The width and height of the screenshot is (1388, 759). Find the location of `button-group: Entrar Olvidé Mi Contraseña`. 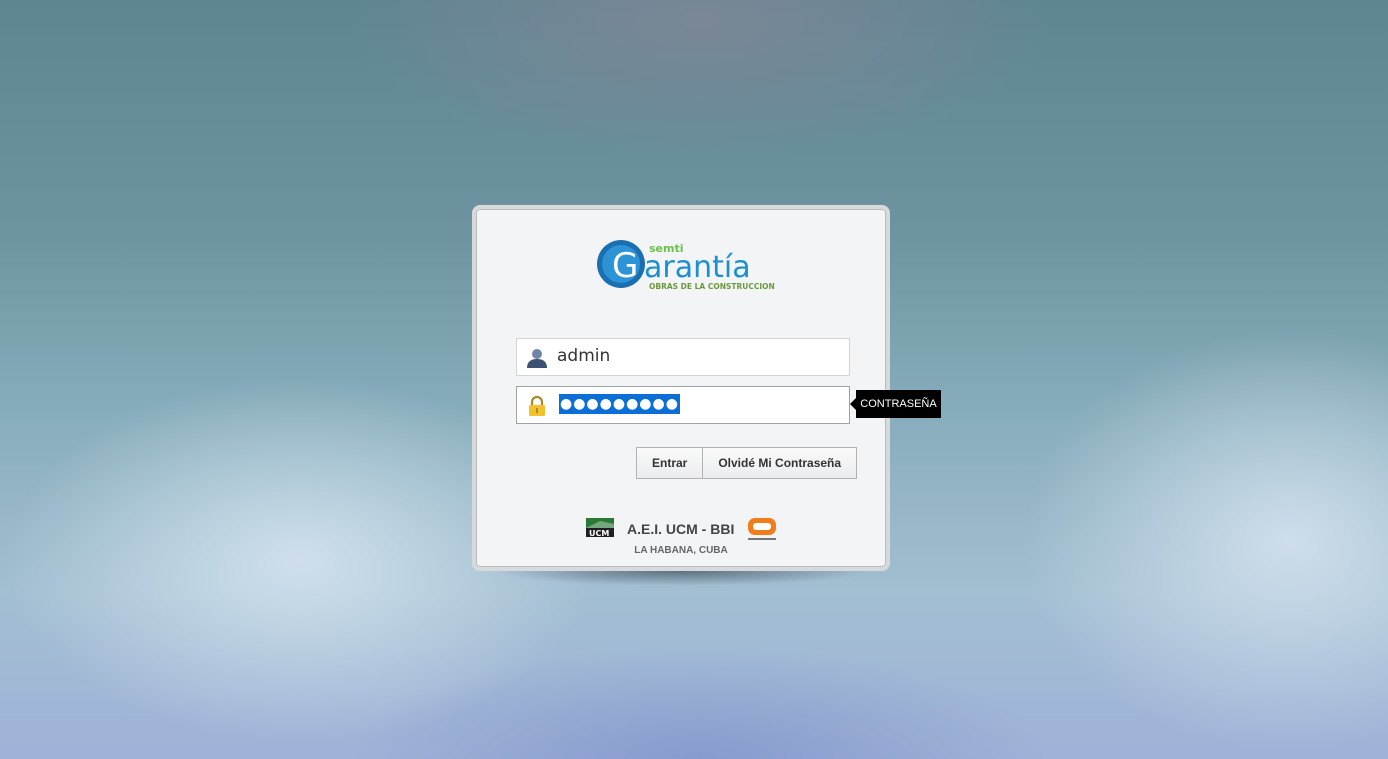

button-group: Entrar Olvidé Mi Contraseña is located at coordinates (747, 463).